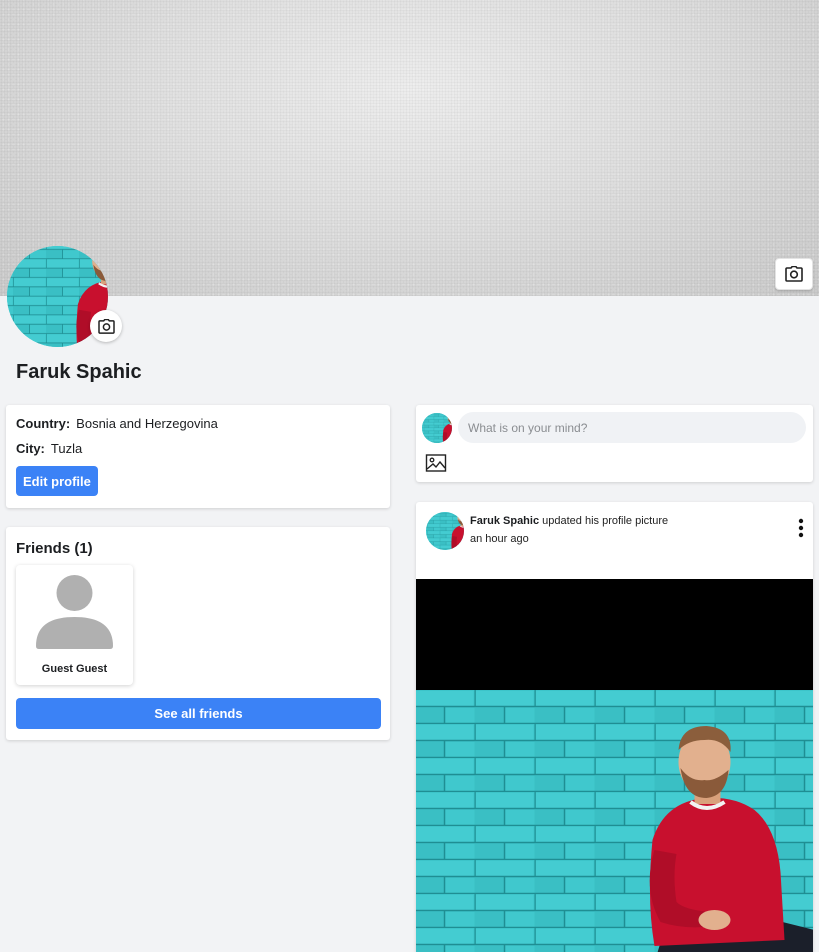  I want to click on post-menu-button, so click(801, 528).